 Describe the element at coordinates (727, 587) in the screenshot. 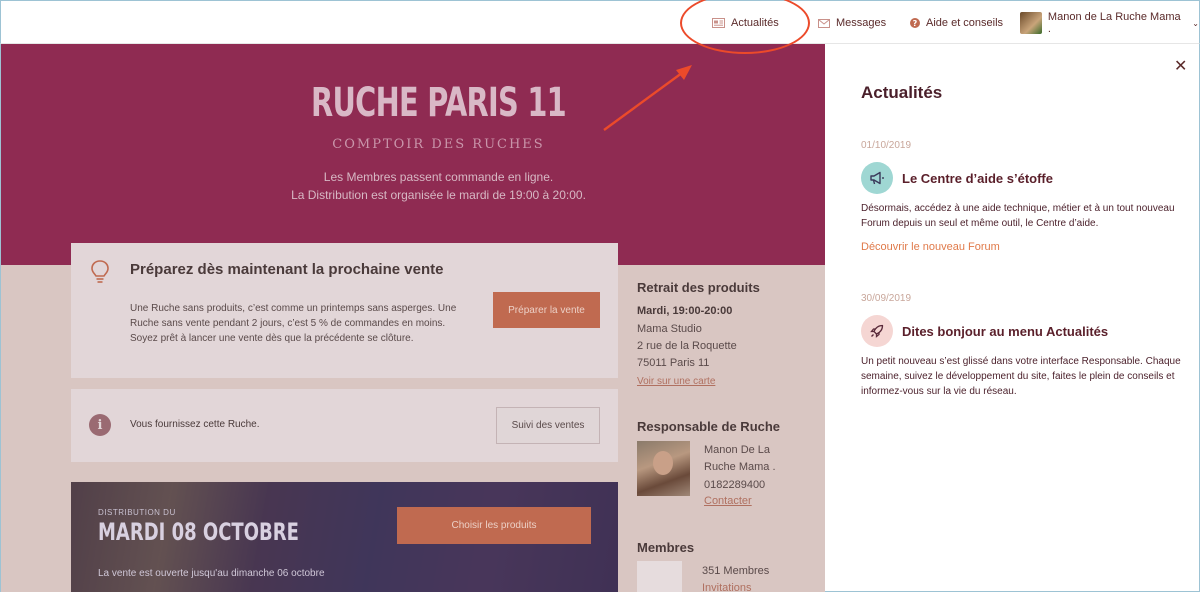

I see `invitations-link: Invitations` at that location.